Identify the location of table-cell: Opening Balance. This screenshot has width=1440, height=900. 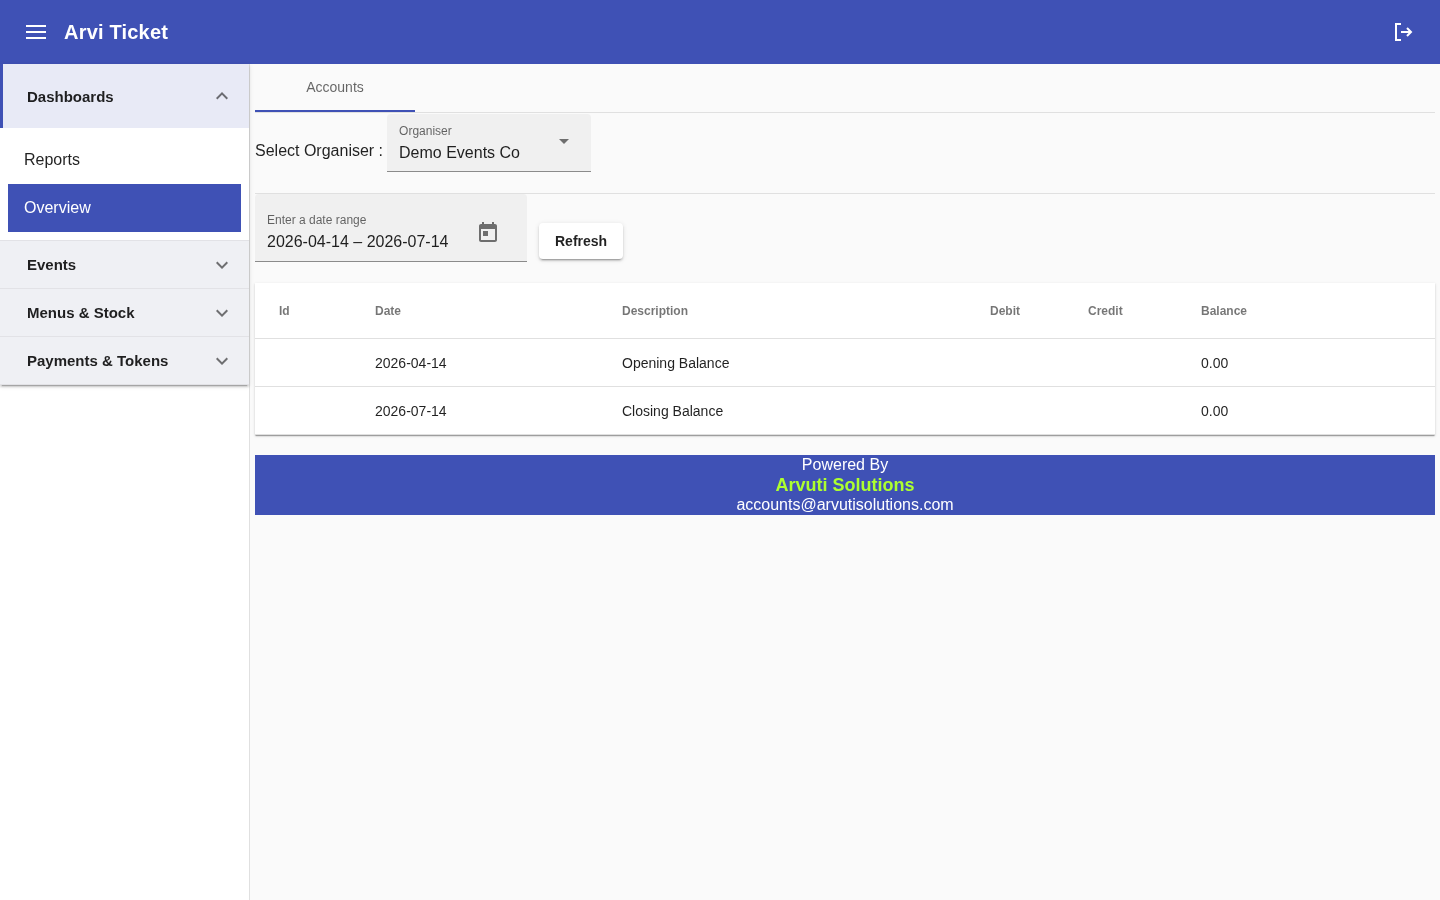
(676, 362).